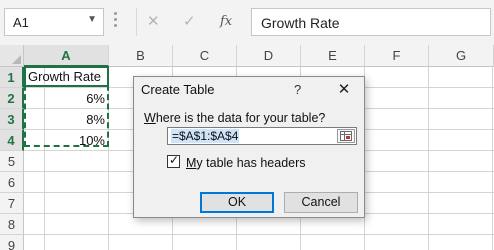 This screenshot has height=250, width=494. I want to click on range-prompt: Where is the data for your table?, so click(234, 118).